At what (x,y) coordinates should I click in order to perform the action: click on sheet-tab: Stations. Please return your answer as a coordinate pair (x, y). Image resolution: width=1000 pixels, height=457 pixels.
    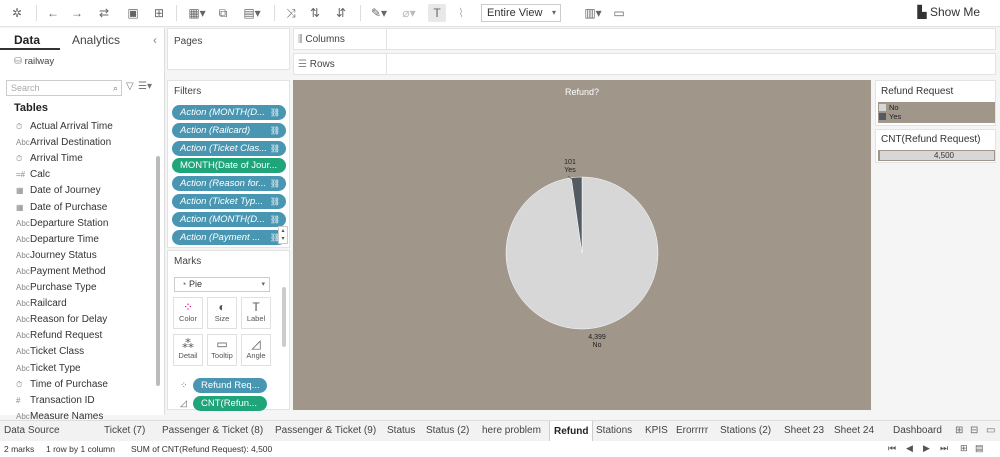
    Looking at the image, I should click on (614, 430).